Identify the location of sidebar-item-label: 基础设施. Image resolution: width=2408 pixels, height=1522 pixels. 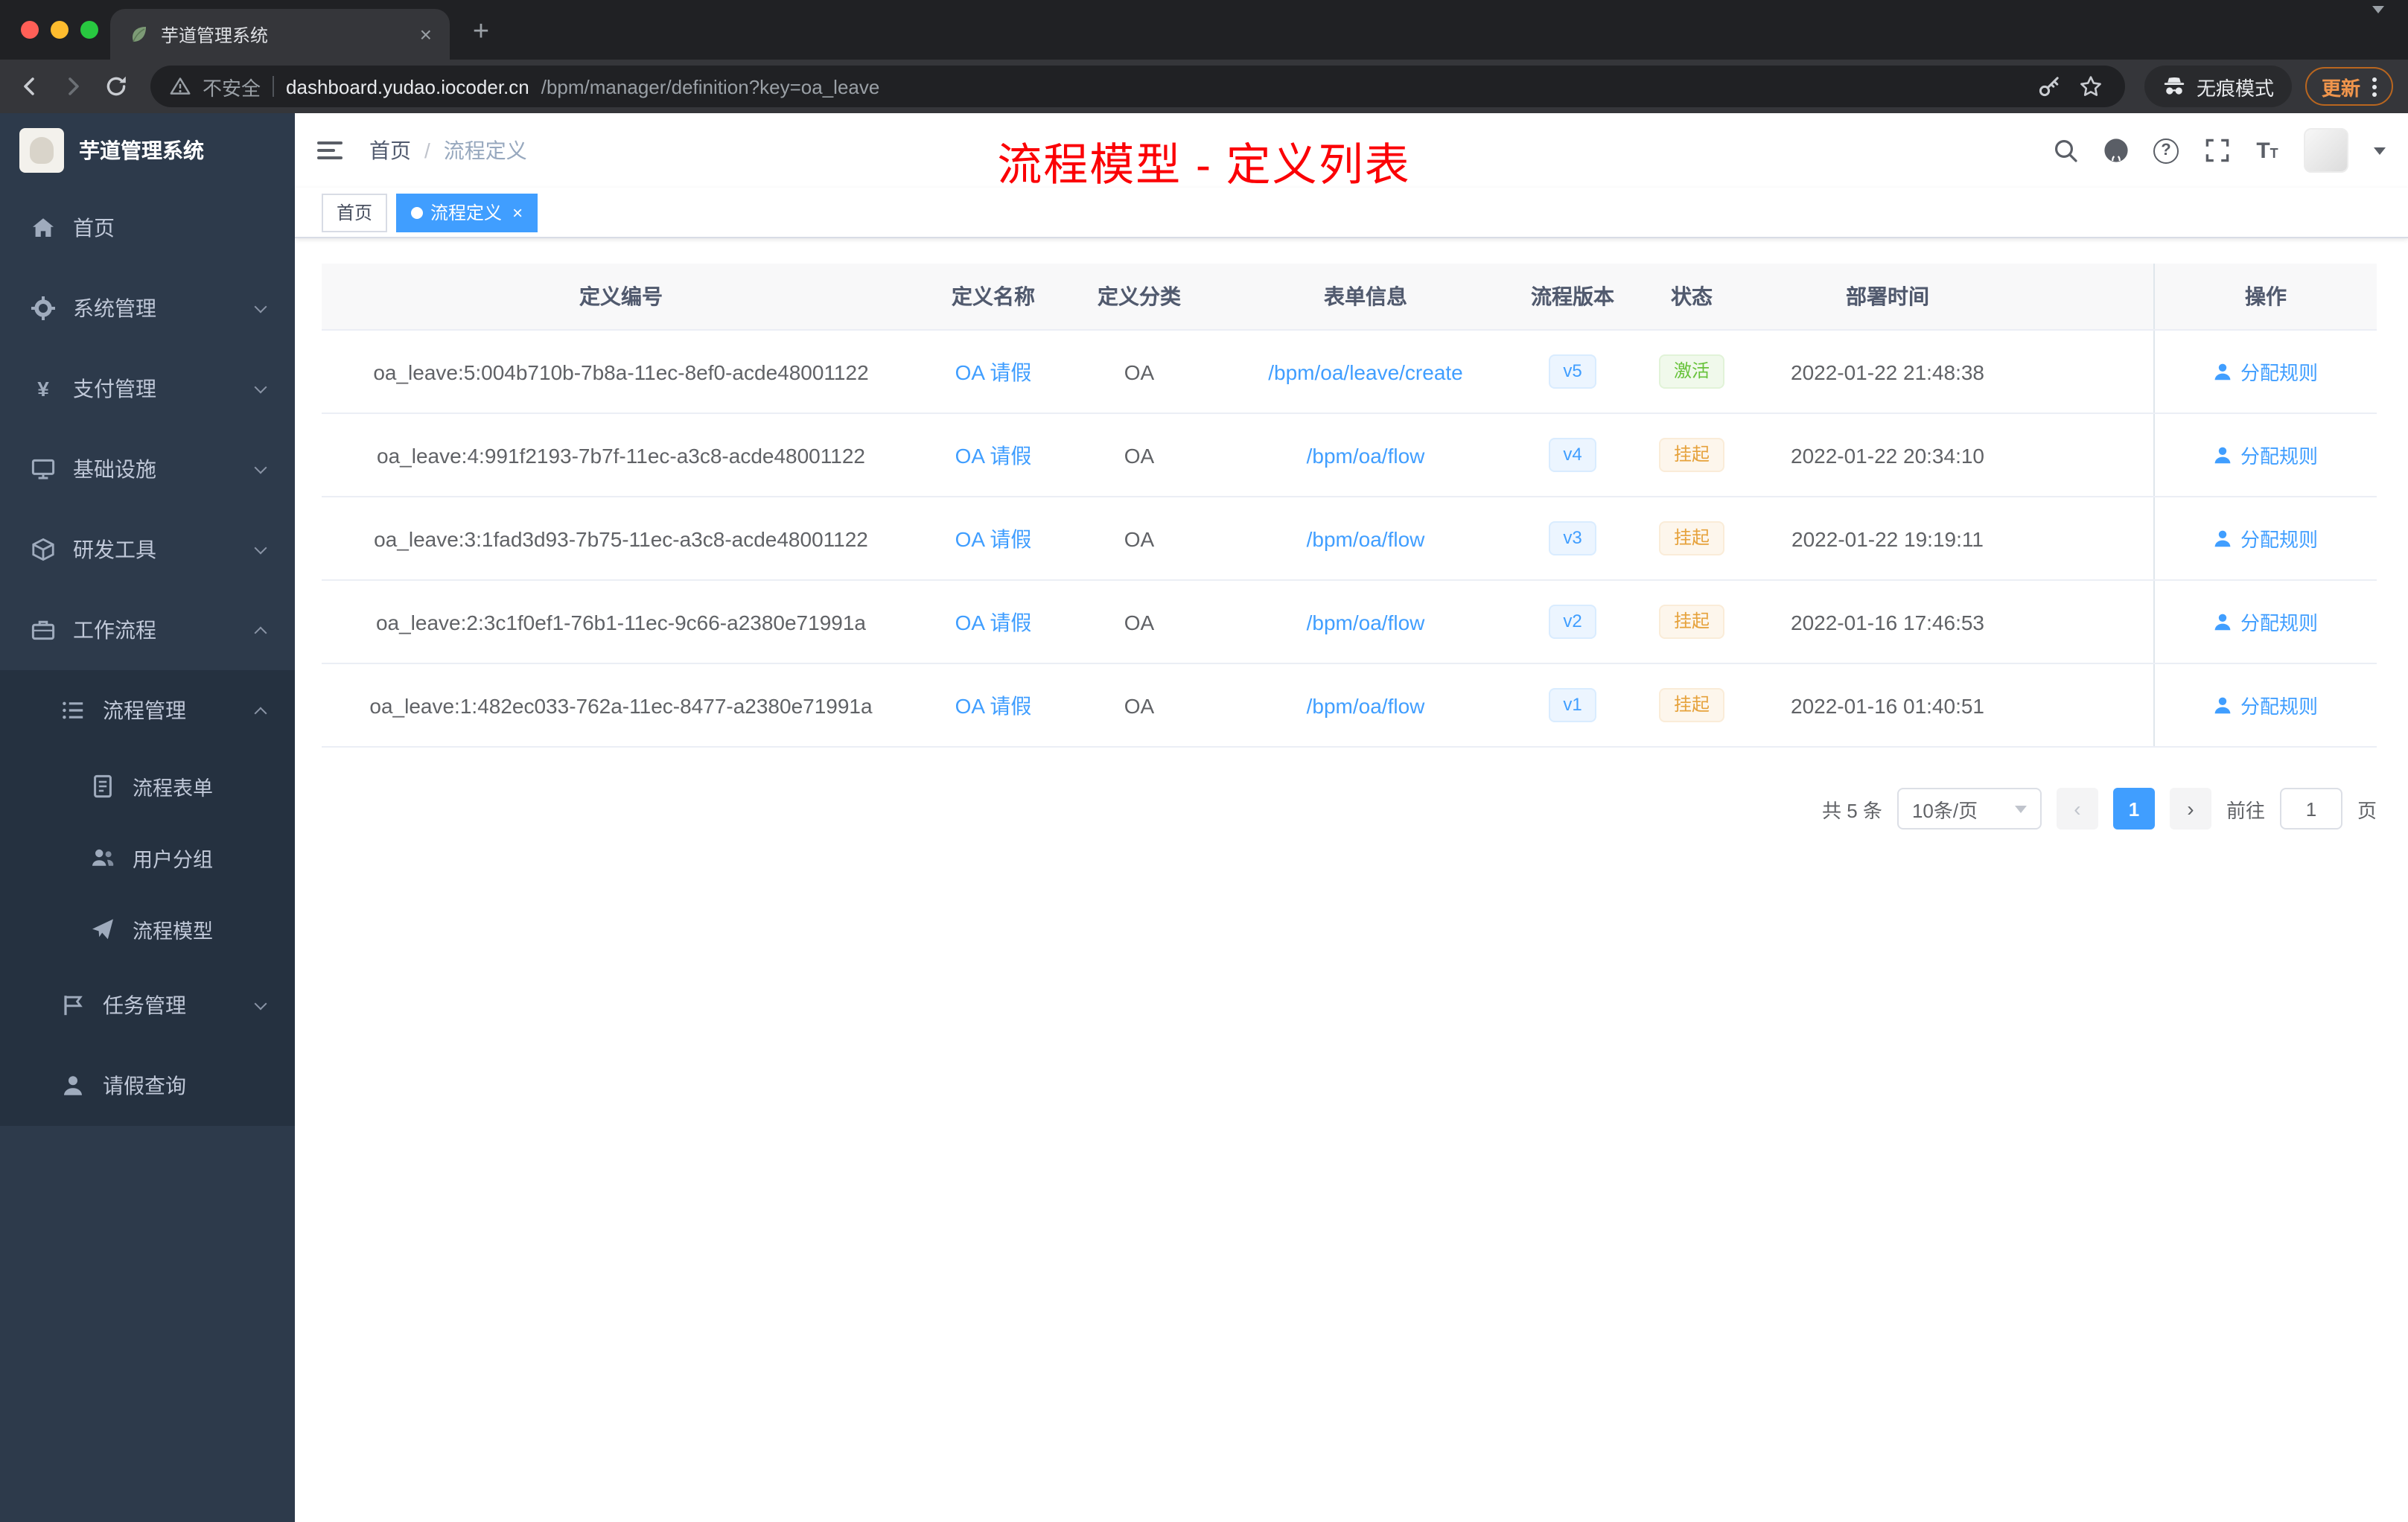
(114, 469).